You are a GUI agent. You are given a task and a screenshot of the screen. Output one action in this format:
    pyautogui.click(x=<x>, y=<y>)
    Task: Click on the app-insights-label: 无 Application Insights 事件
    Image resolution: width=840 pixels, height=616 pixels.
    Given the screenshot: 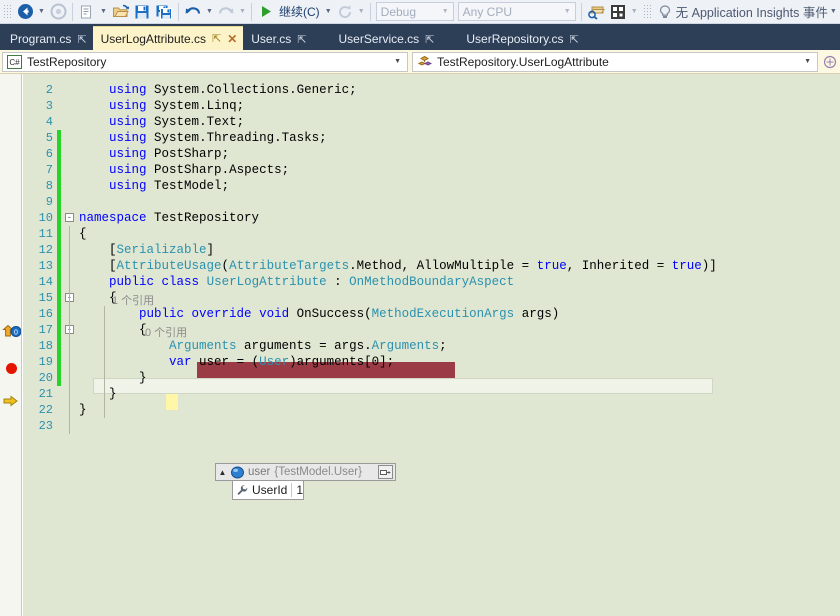 What is the action you would take?
    pyautogui.click(x=752, y=11)
    